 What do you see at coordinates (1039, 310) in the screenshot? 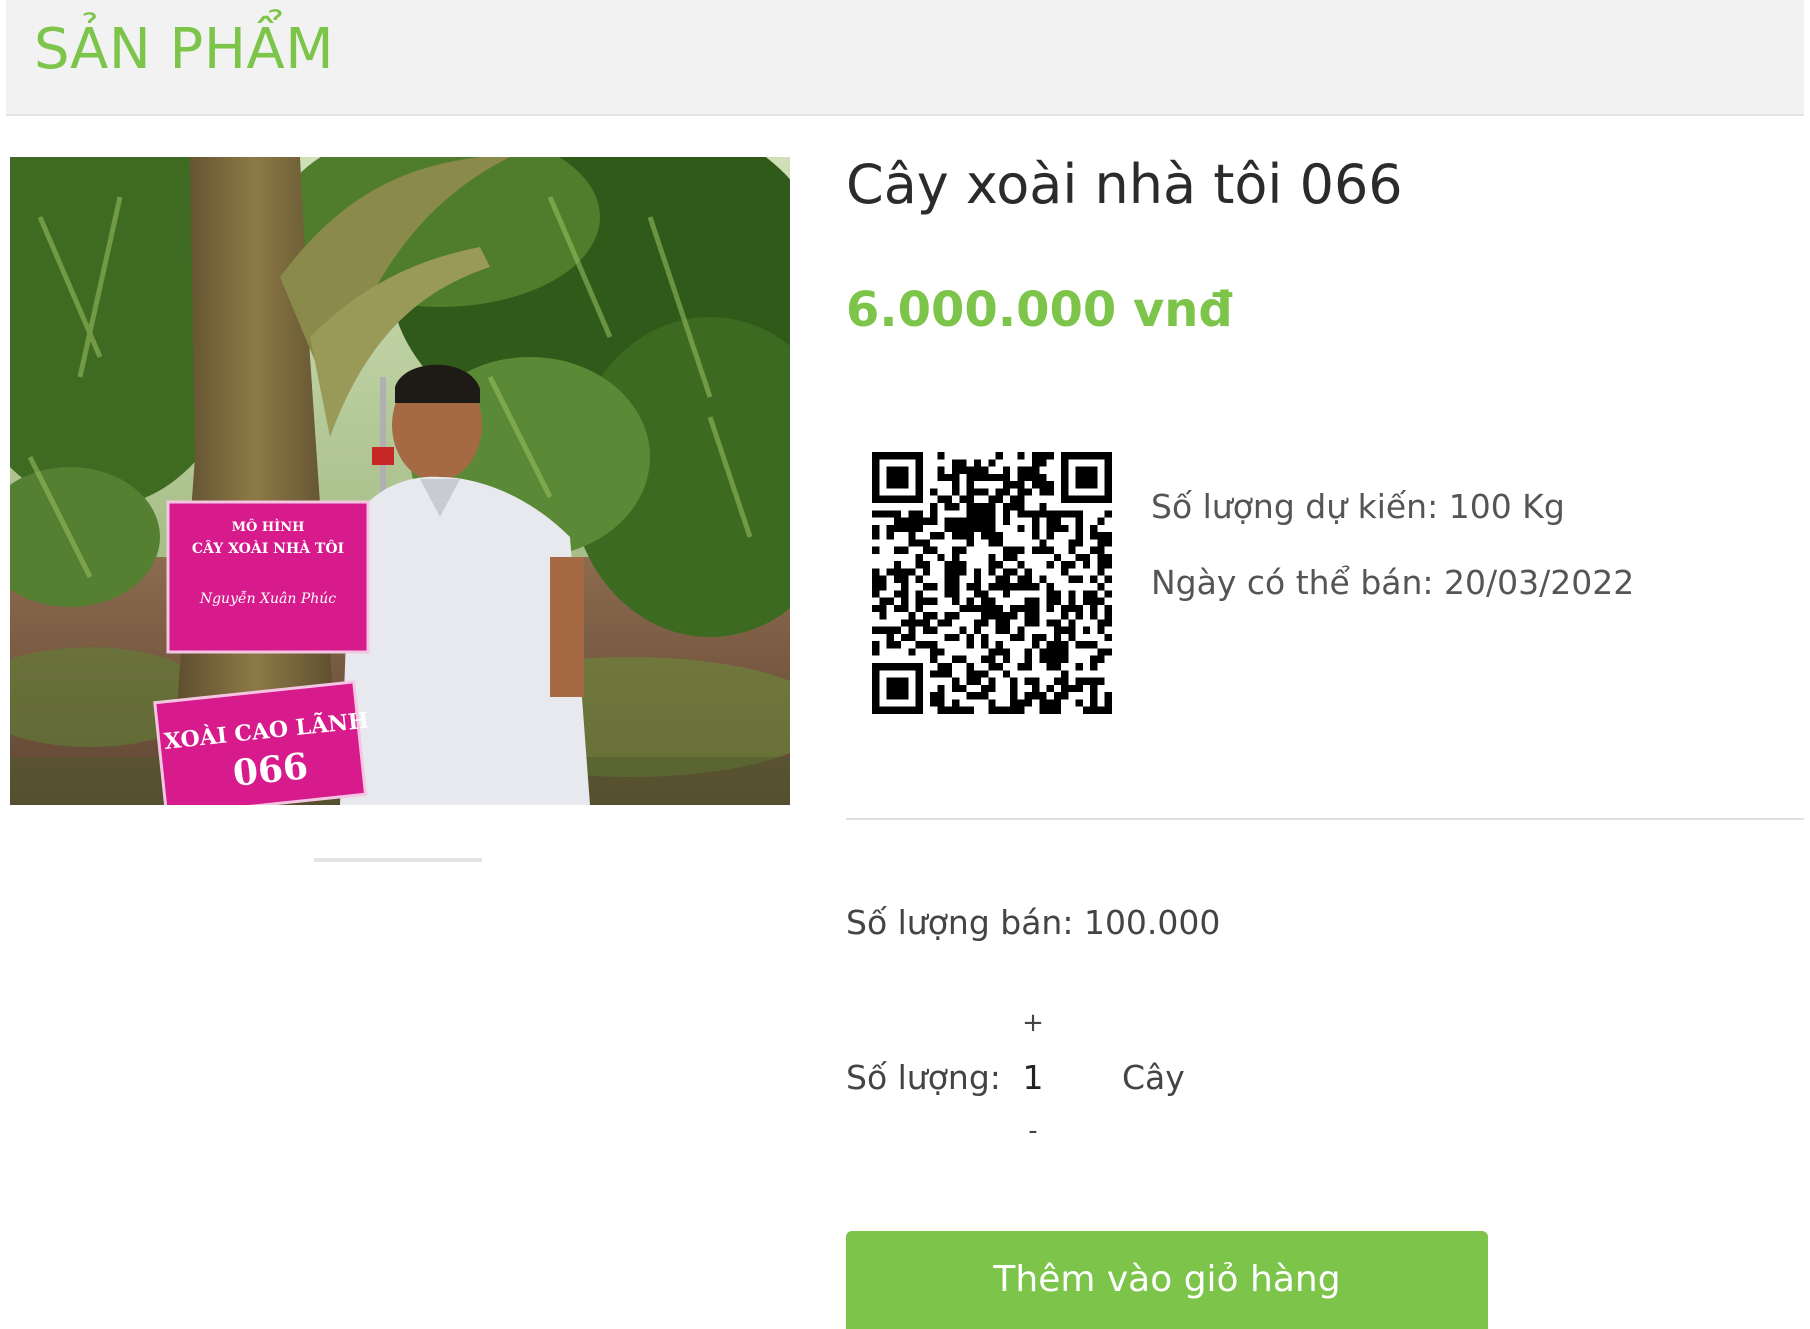
I see `product-price: 6.000.000 vnđ` at bounding box center [1039, 310].